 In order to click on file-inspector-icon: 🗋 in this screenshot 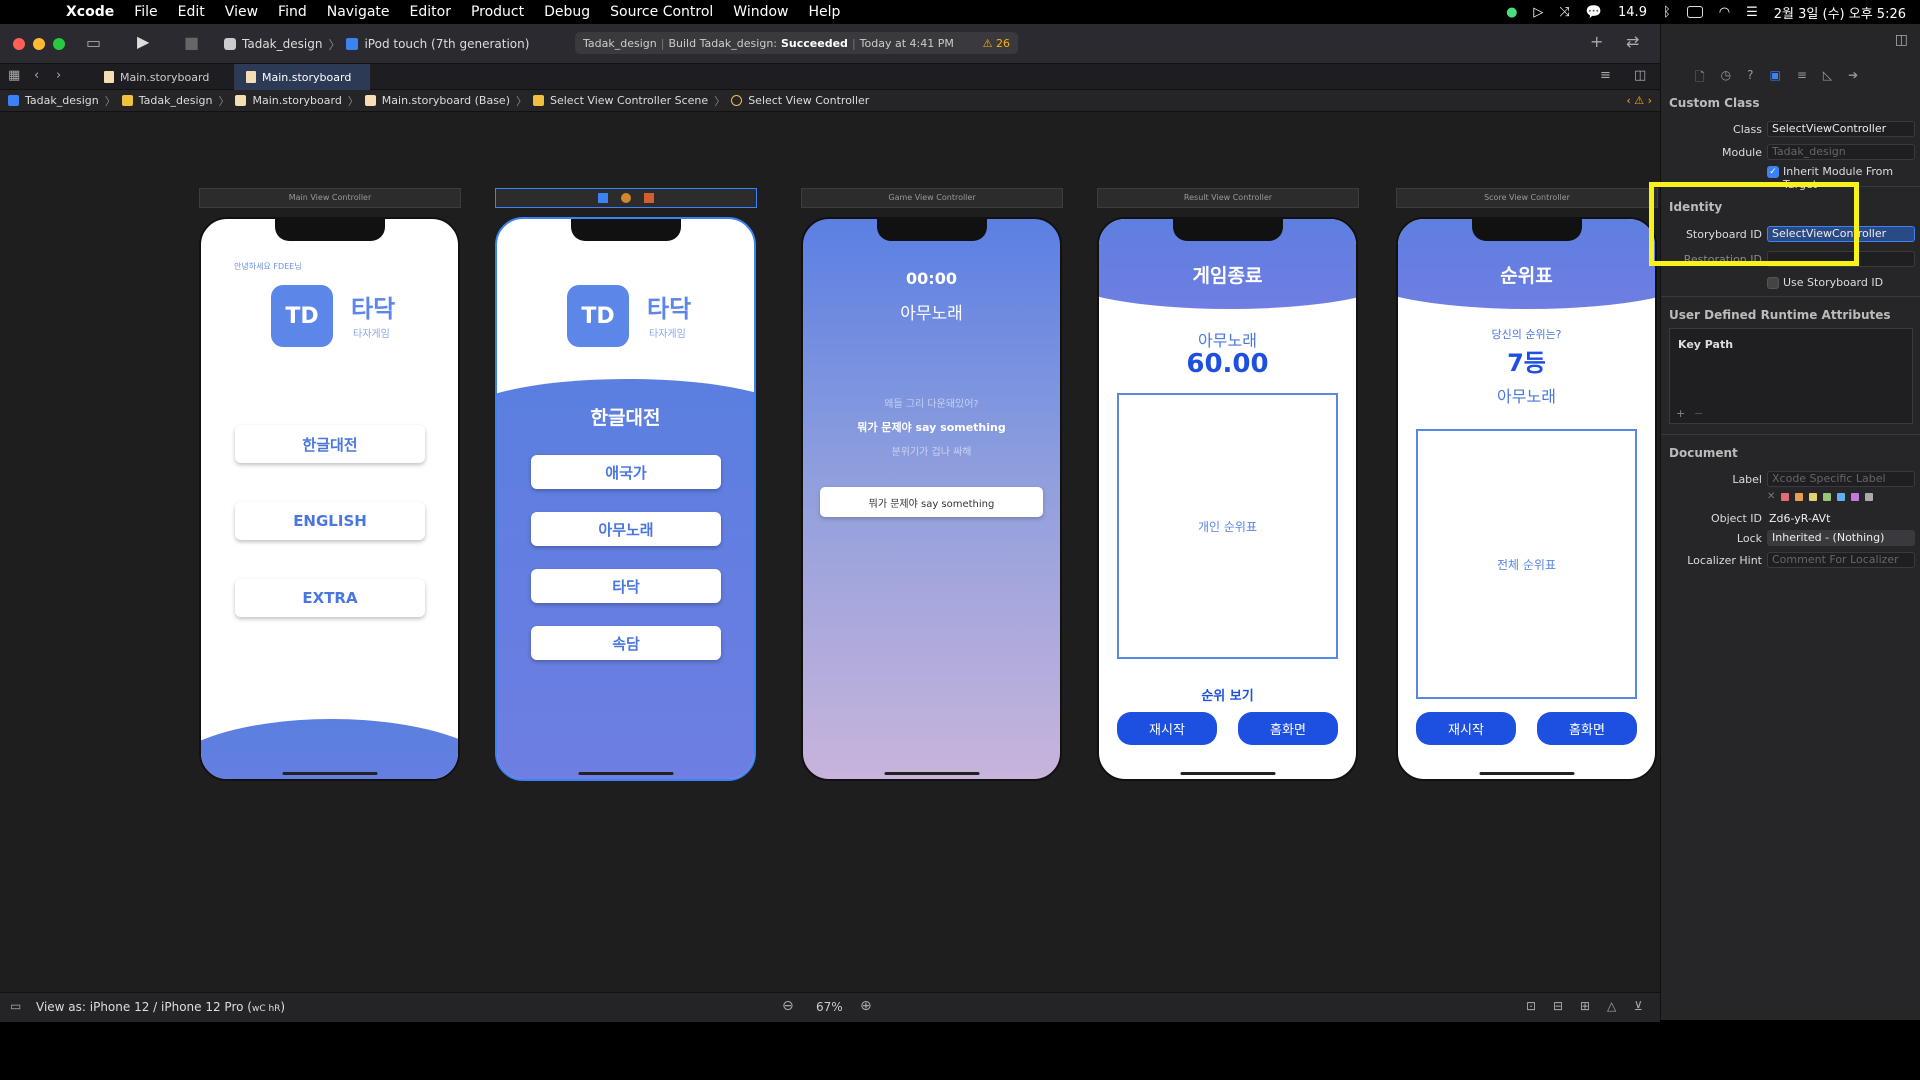, I will do `click(1700, 78)`.